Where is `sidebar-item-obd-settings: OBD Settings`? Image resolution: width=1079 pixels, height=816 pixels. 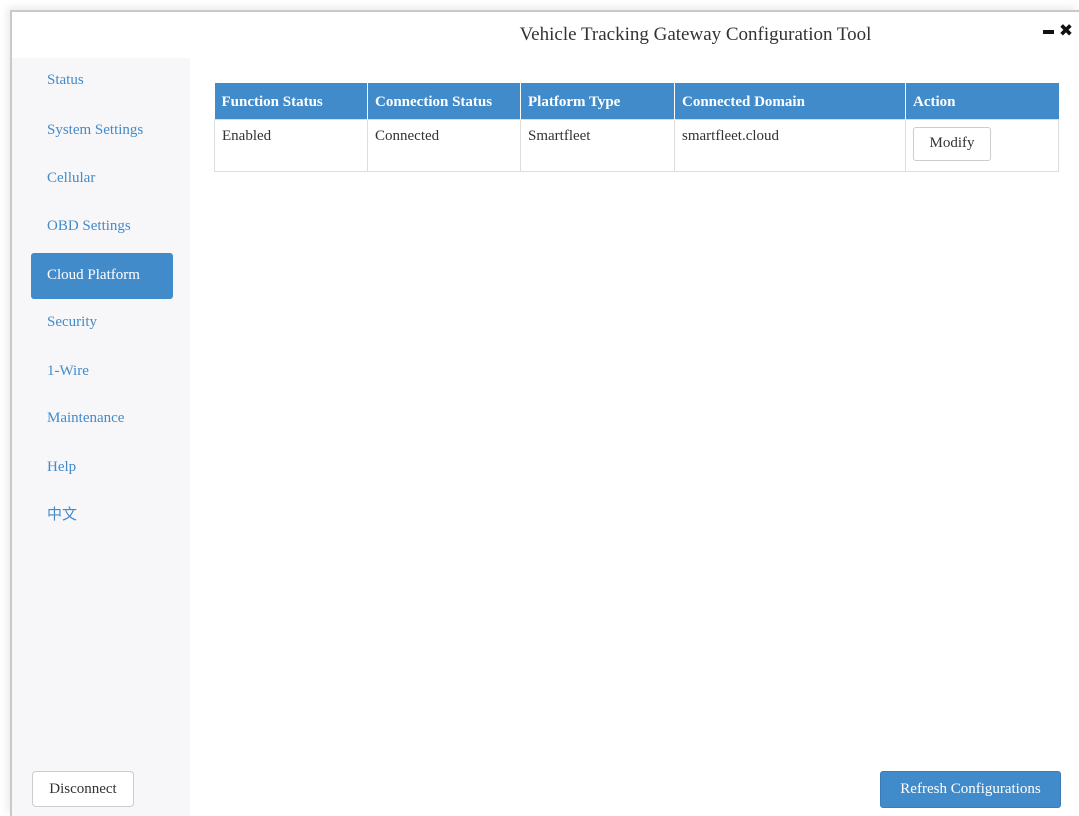 sidebar-item-obd-settings: OBD Settings is located at coordinates (102, 227).